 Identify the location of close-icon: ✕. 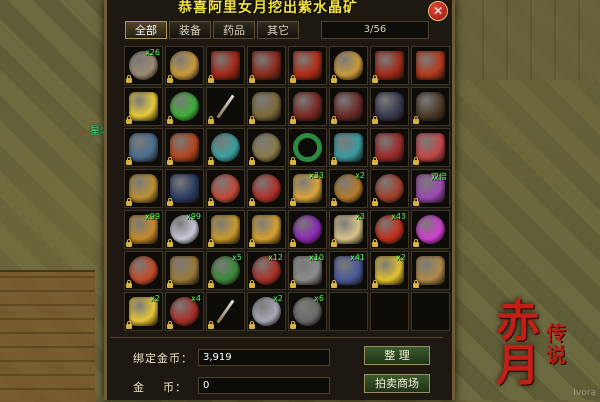
(438, 11).